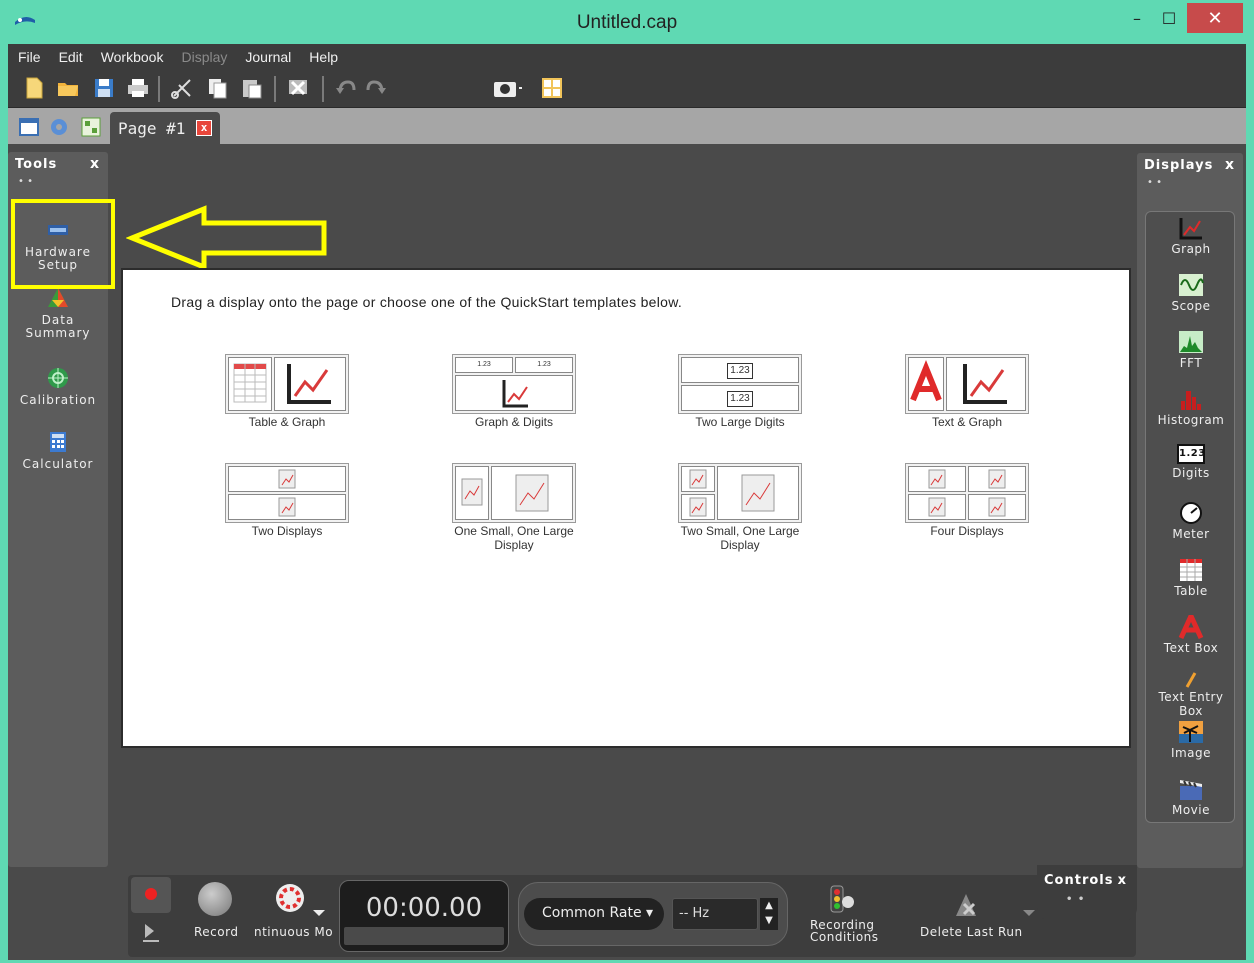 The width and height of the screenshot is (1254, 963). I want to click on display-histogram: Histogram, so click(1191, 407).